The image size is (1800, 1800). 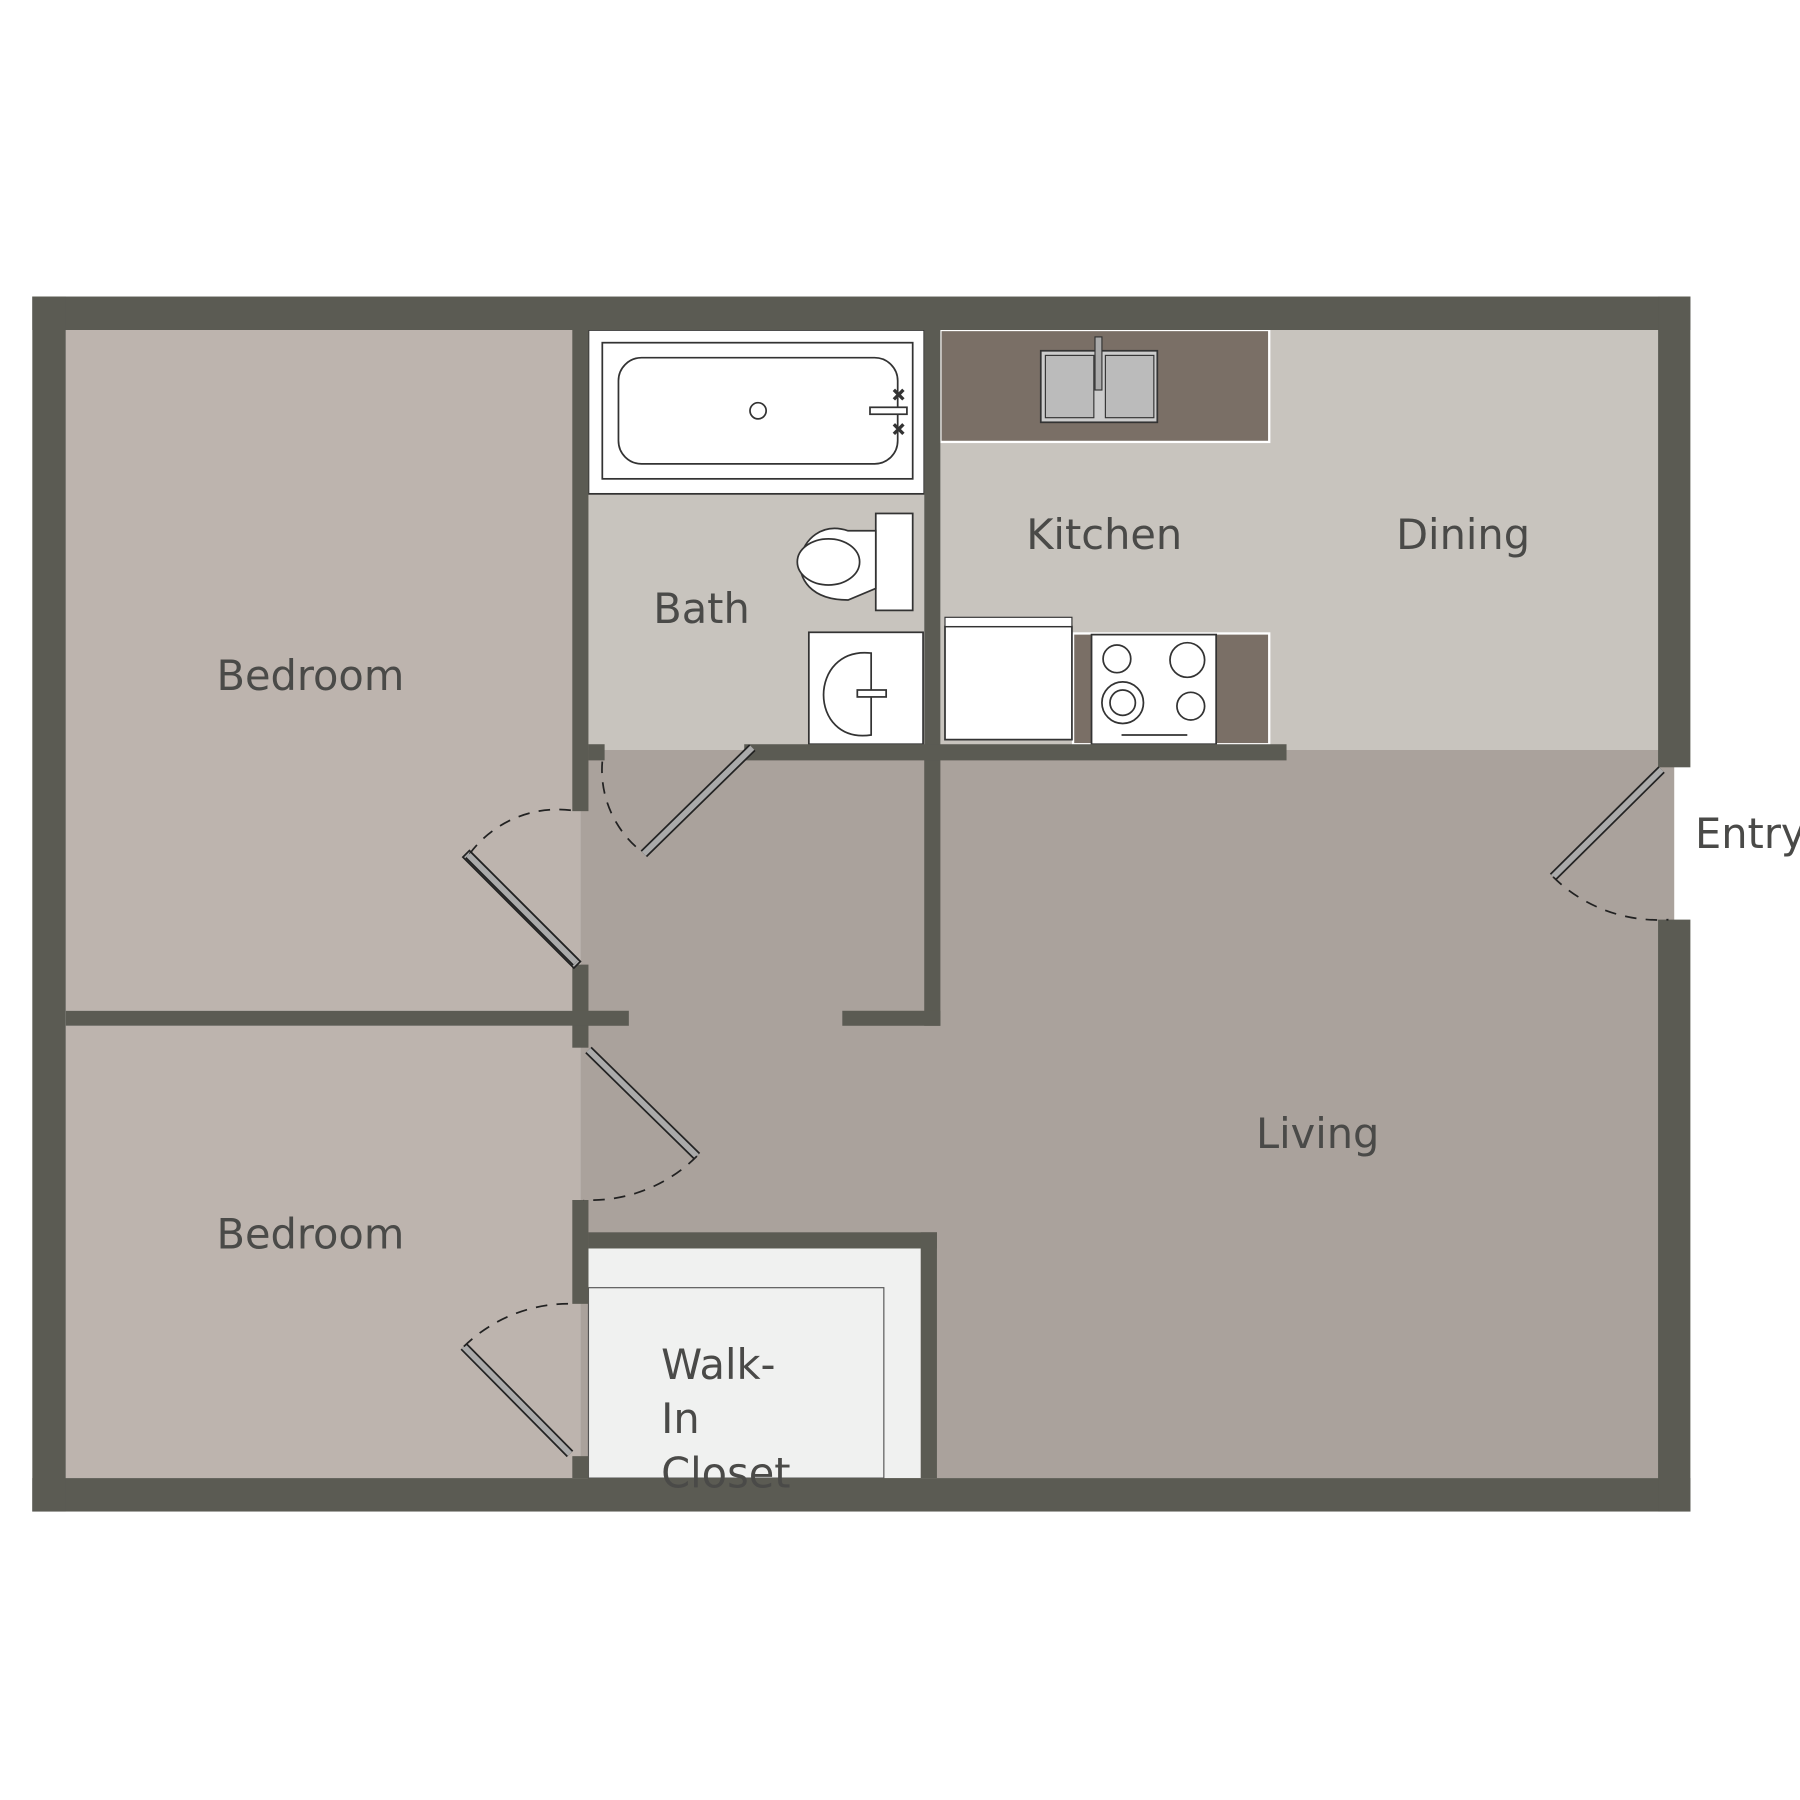 What do you see at coordinates (718, 1364) in the screenshot?
I see `room-label-closet-1: Walk-` at bounding box center [718, 1364].